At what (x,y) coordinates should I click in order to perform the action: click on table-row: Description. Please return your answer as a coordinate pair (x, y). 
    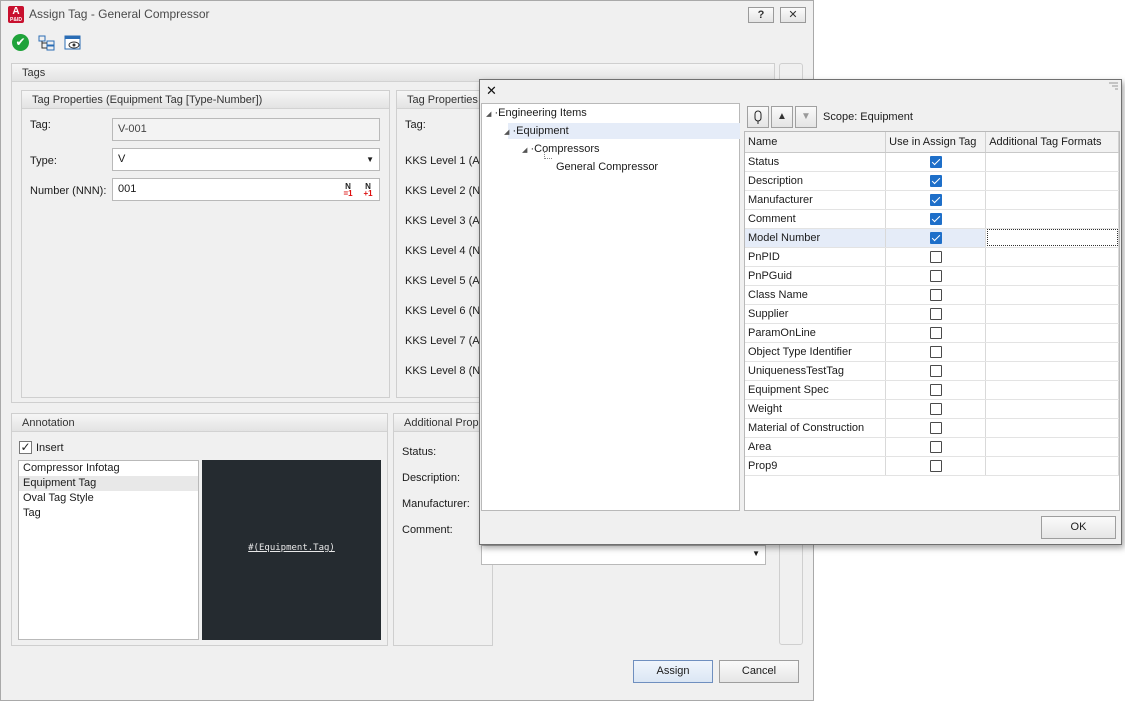
    Looking at the image, I should click on (932, 181).